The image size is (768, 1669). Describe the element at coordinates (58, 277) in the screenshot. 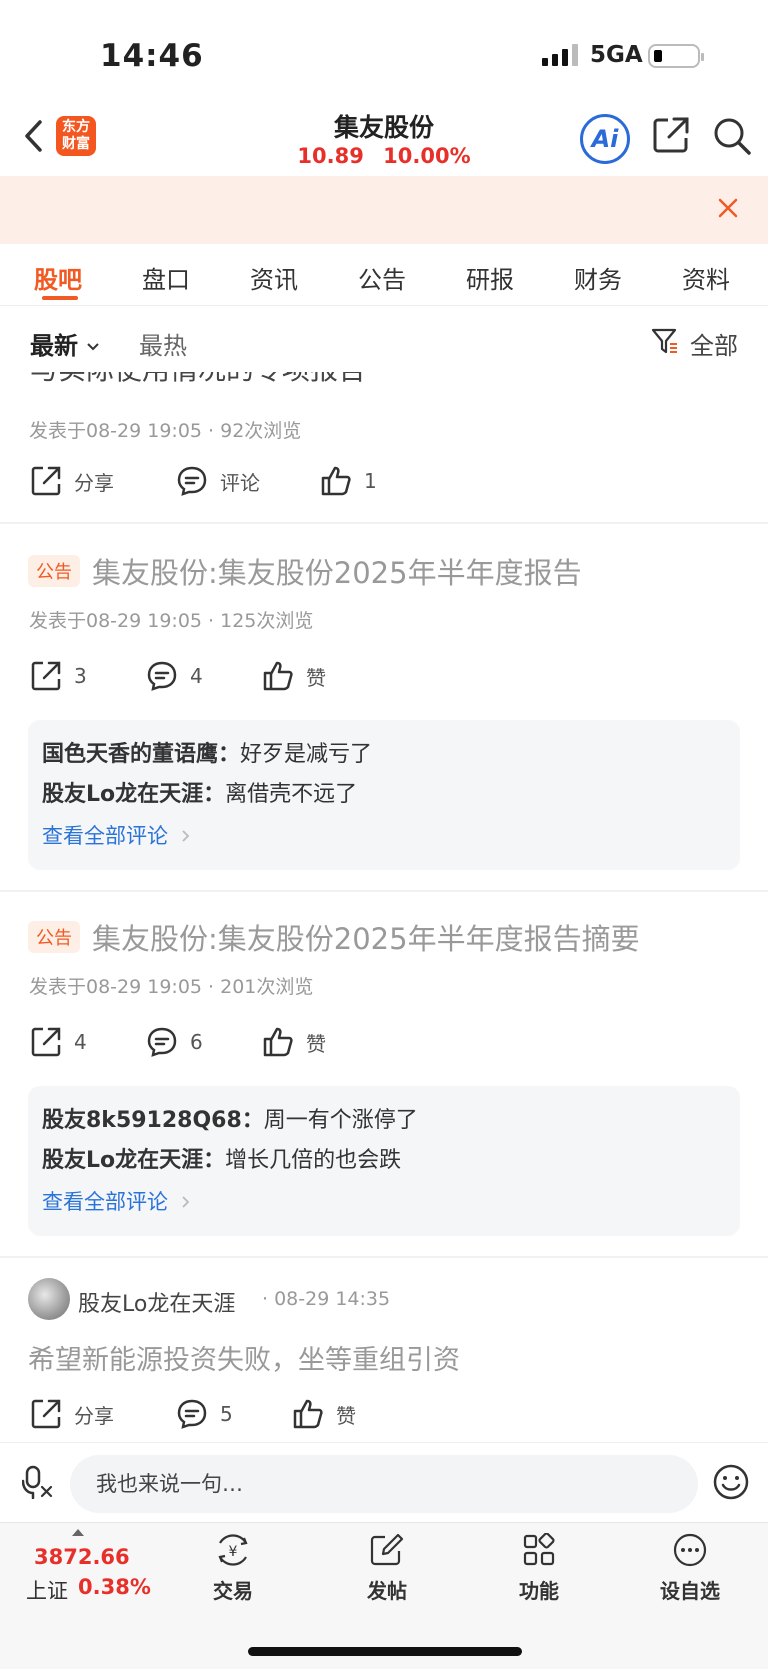

I see `tab-guba: 股吧` at that location.